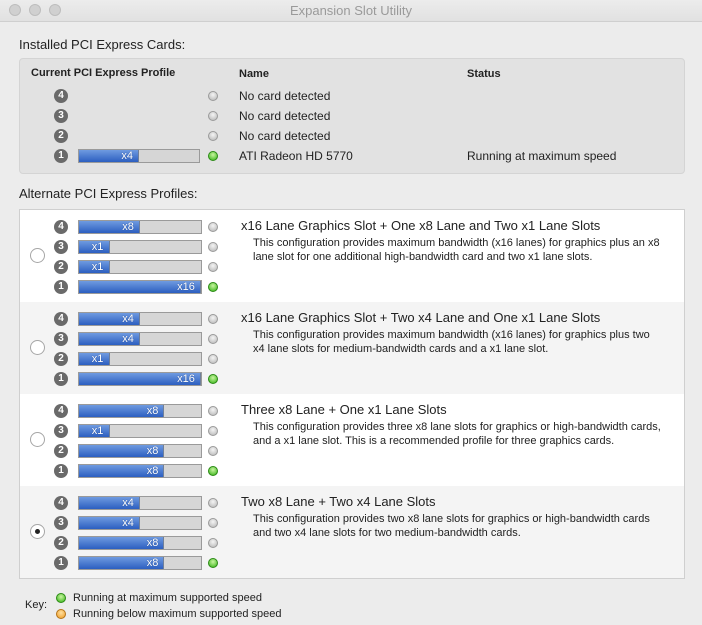 The image size is (702, 625). Describe the element at coordinates (254, 74) in the screenshot. I see `header-name: Name` at that location.